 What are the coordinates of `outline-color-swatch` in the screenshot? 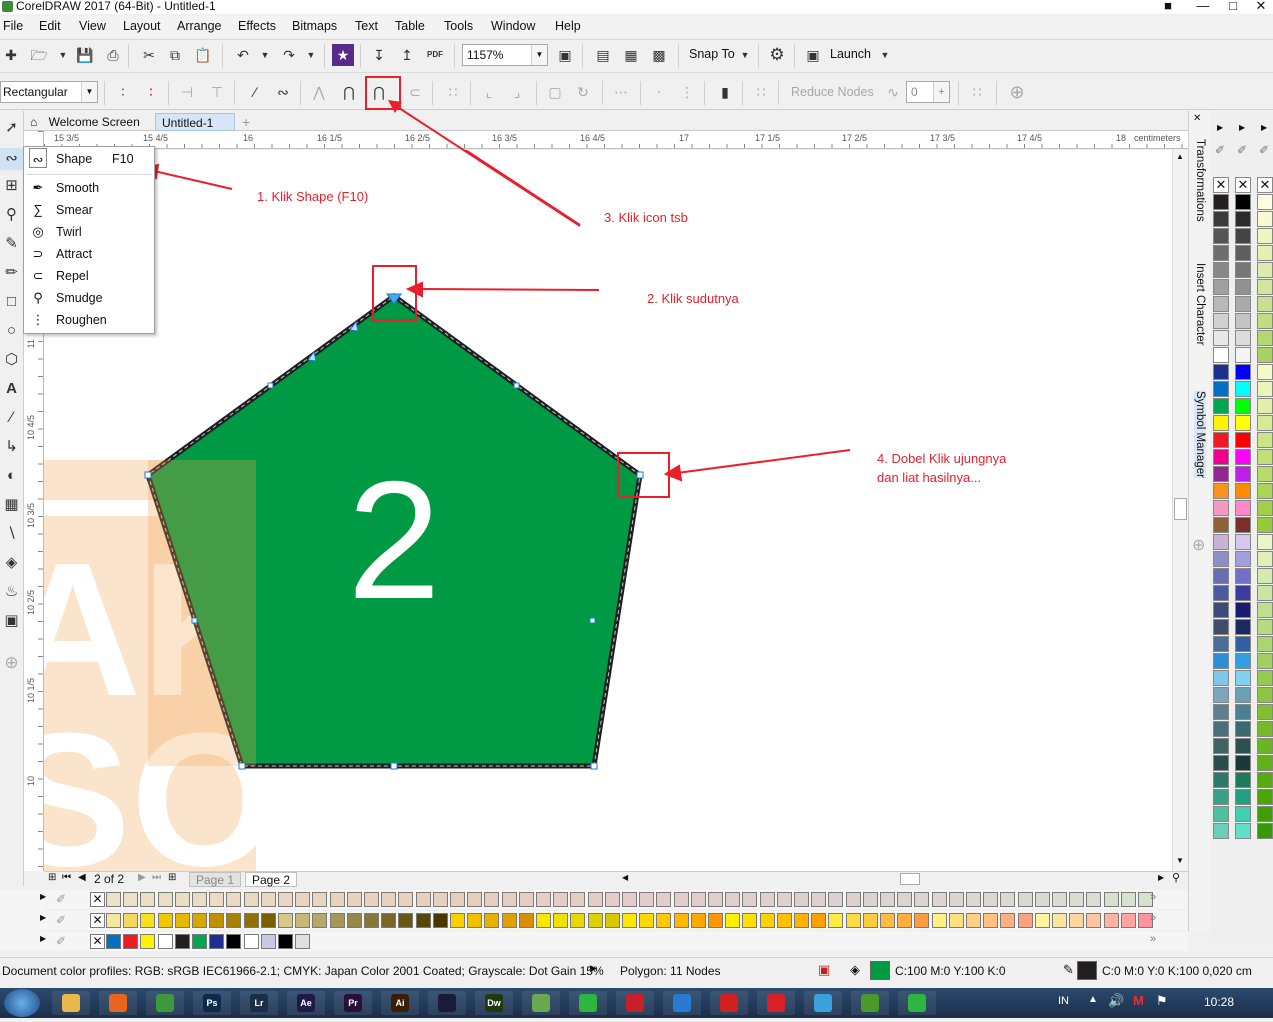 It's located at (1087, 970).